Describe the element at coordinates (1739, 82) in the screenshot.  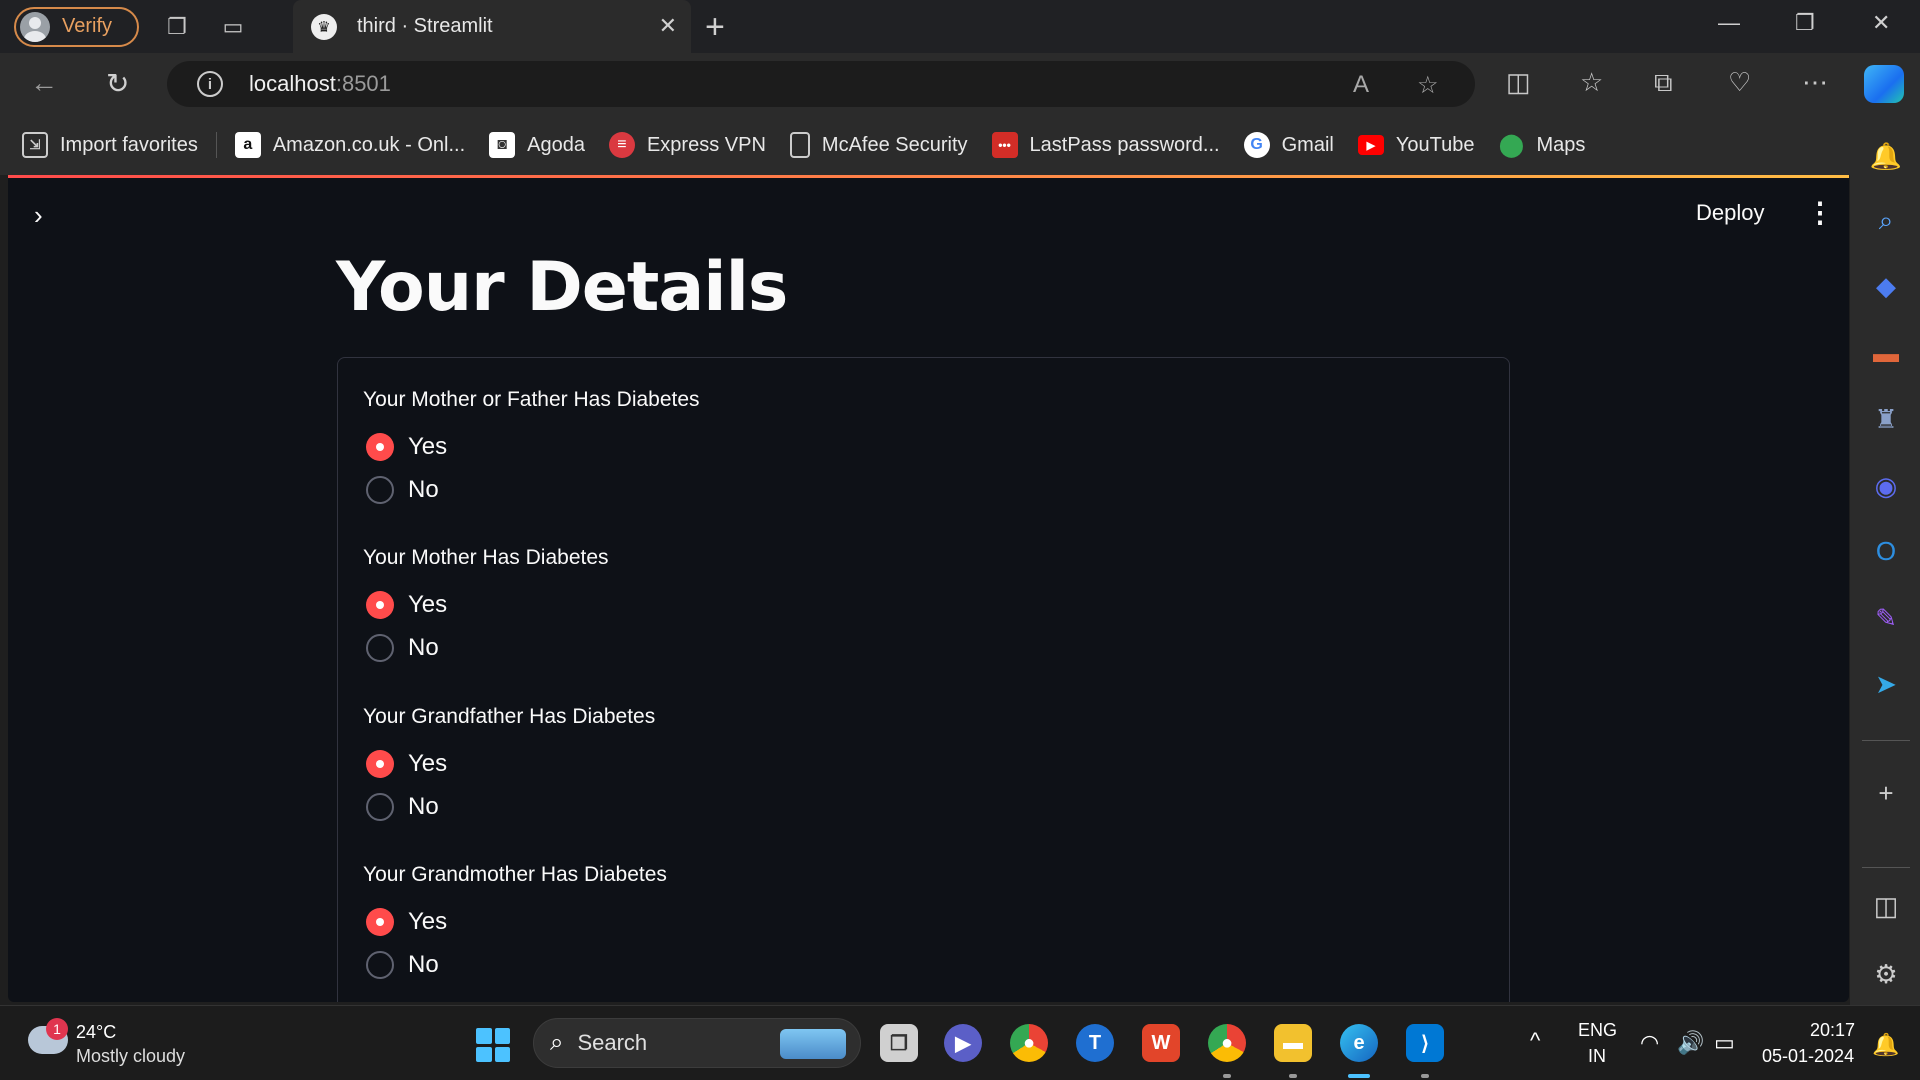
I see `browser-essentials-icon: ♡` at that location.